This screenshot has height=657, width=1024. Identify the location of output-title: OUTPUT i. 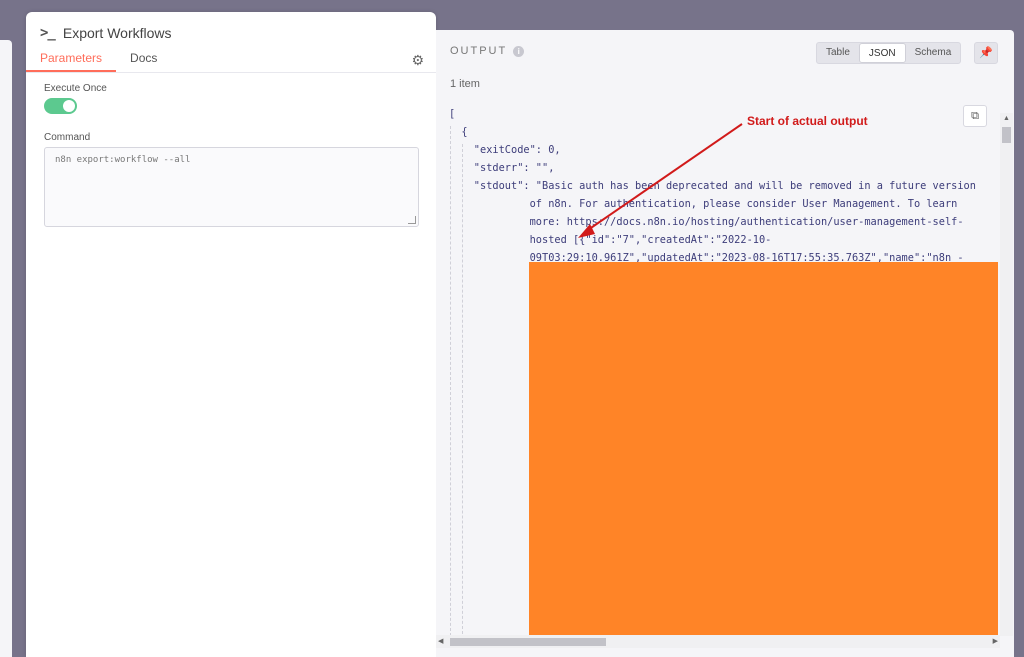
(487, 51).